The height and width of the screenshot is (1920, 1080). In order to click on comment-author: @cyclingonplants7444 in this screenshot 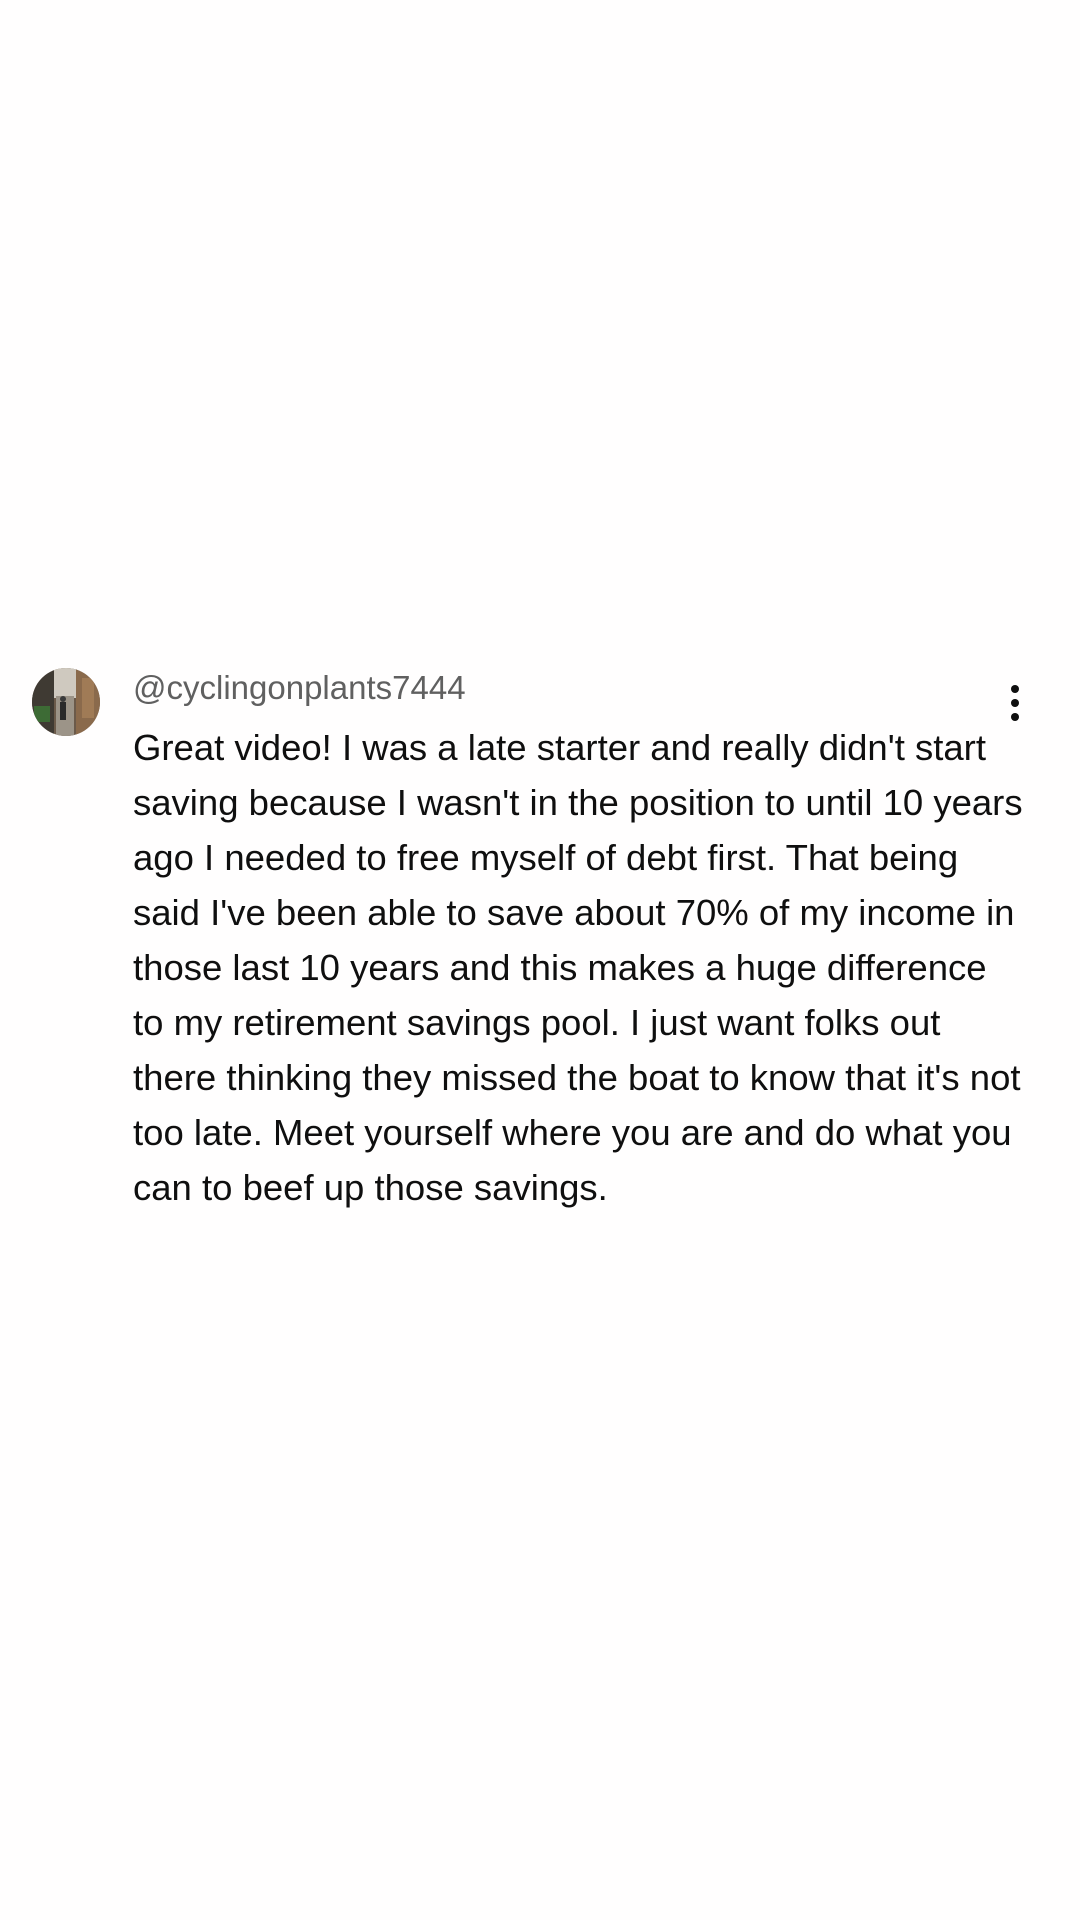, I will do `click(299, 688)`.